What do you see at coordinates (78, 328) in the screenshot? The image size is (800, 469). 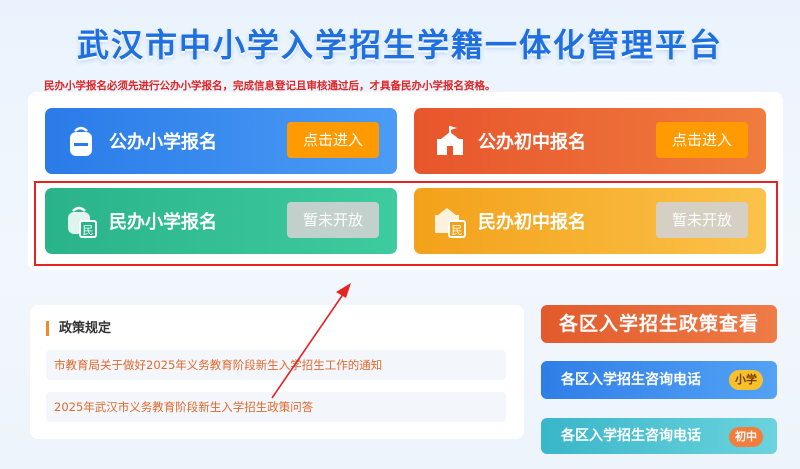 I see `policy-title: 政策规定` at bounding box center [78, 328].